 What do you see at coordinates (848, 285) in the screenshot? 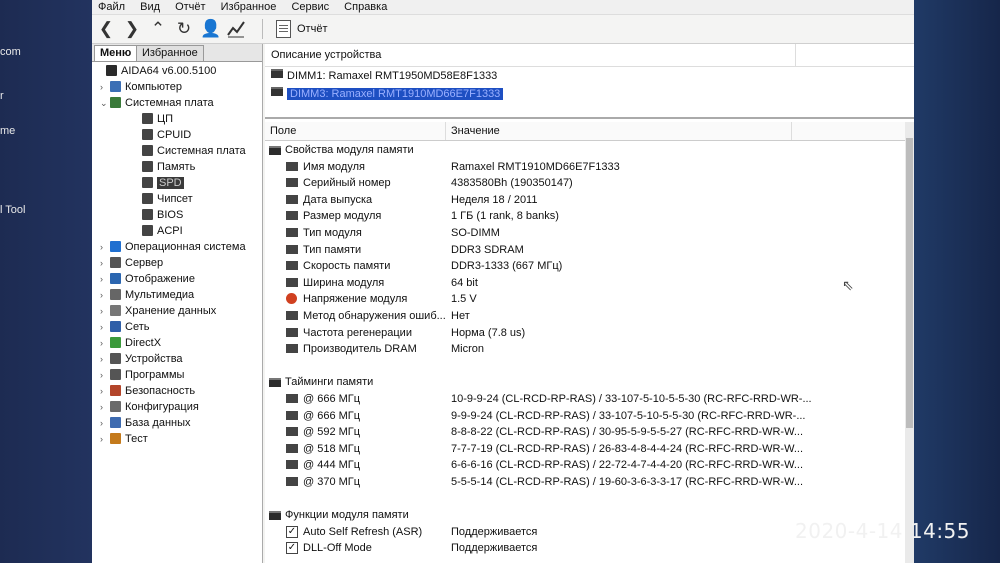
I see `mouse-cursor-icon: ⇖` at bounding box center [848, 285].